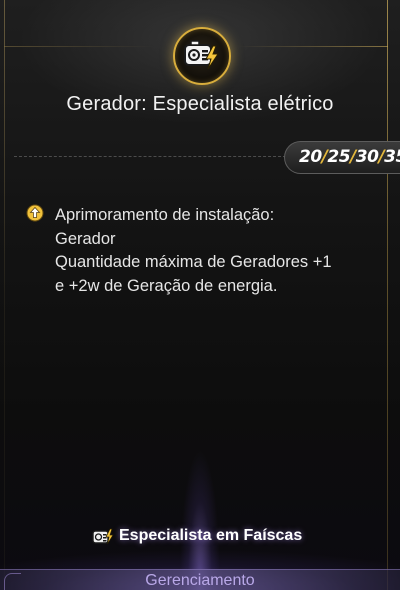 The width and height of the screenshot is (400, 590). What do you see at coordinates (367, 157) in the screenshot?
I see `level-value: 30` at bounding box center [367, 157].